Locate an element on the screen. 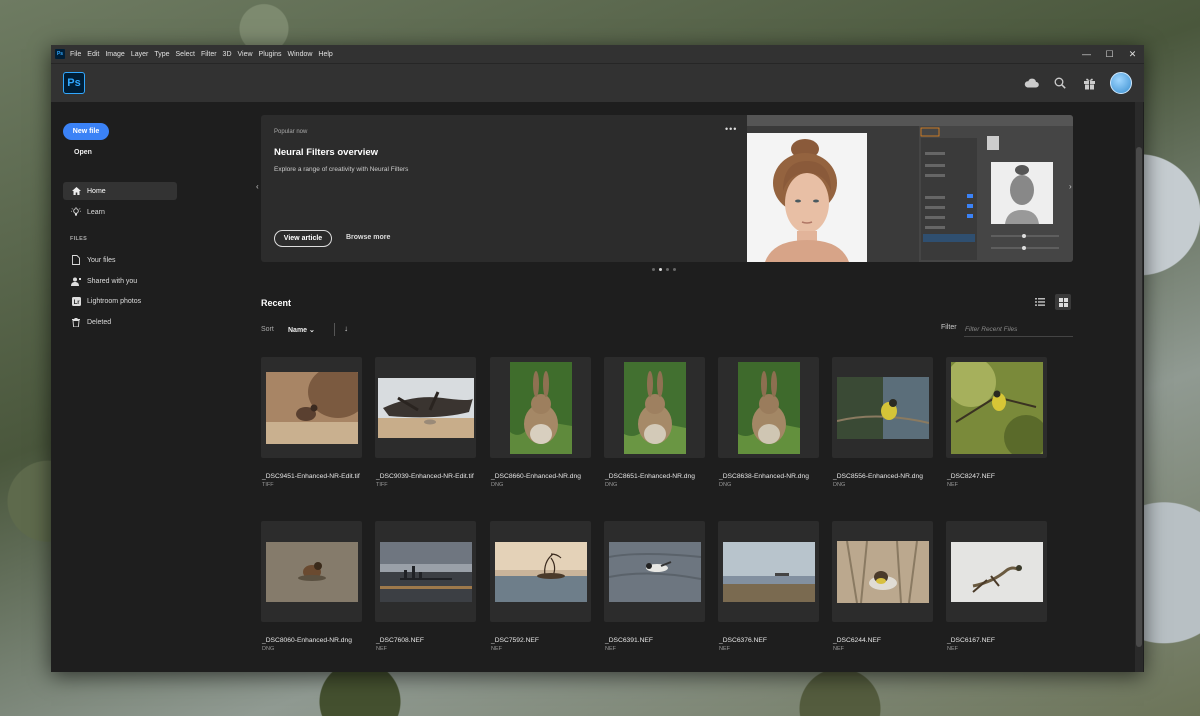 The height and width of the screenshot is (716, 1200). recent-file-card: _DSC6244.NEF NEF is located at coordinates (882, 586).